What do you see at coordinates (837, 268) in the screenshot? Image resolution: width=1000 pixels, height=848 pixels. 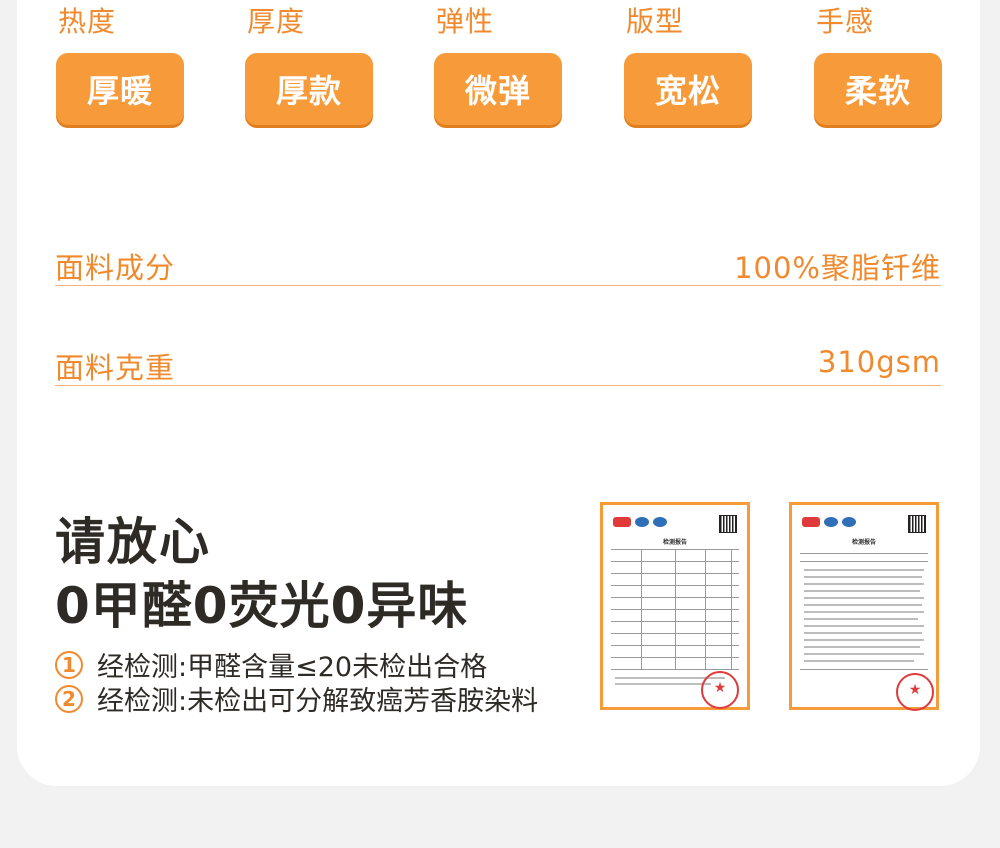 I see `spec-value: 100%聚脂钎维` at bounding box center [837, 268].